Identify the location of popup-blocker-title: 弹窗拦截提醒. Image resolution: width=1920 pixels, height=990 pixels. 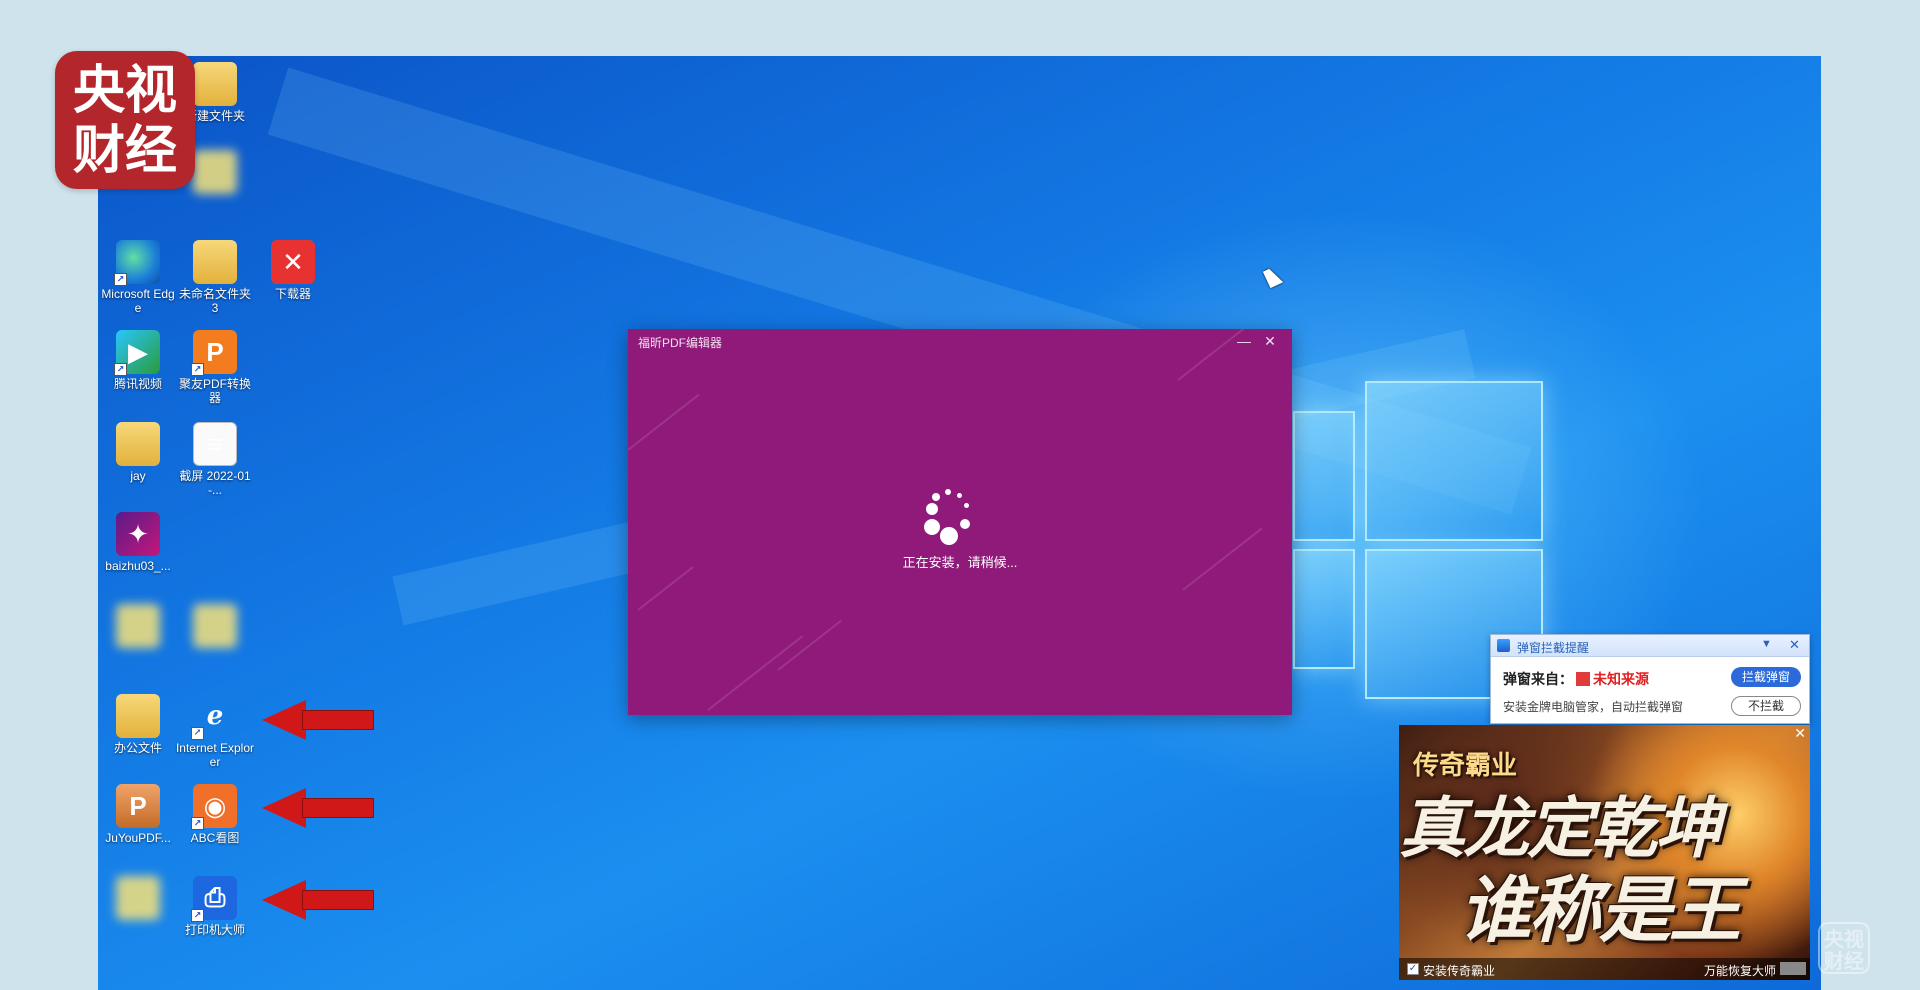
(1553, 648).